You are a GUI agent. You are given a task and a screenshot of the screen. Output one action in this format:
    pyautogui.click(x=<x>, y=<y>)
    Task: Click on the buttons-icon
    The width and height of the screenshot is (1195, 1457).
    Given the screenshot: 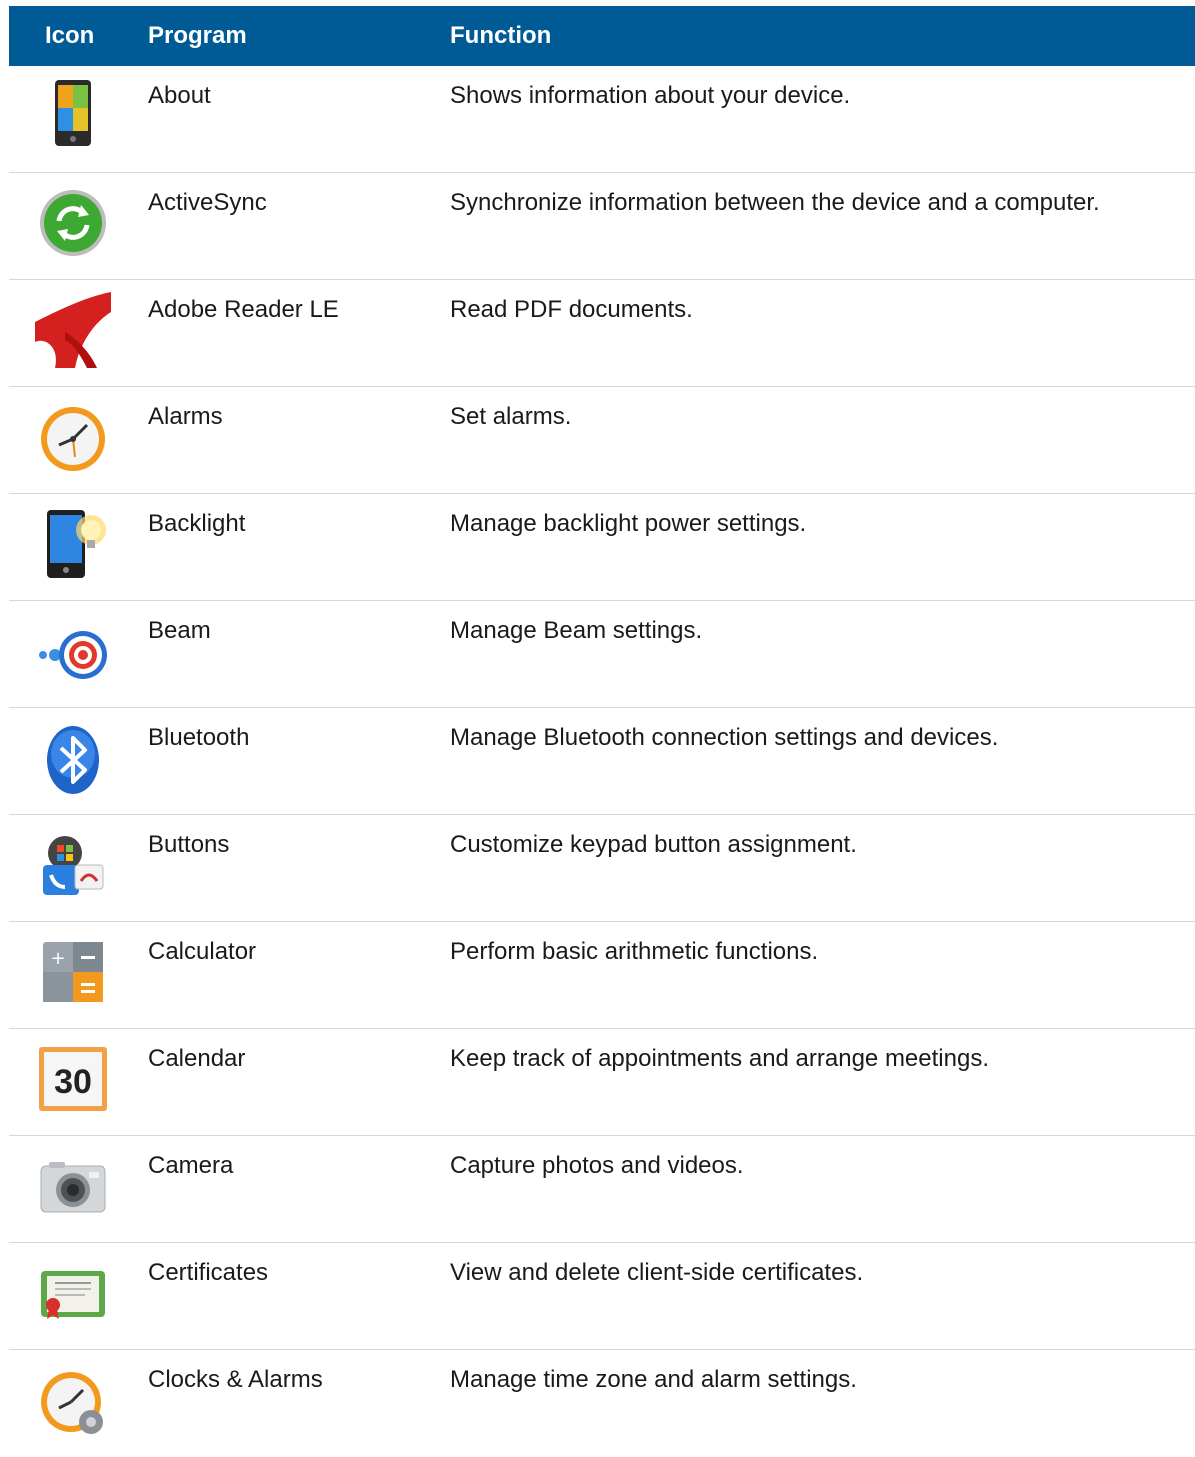 What is the action you would take?
    pyautogui.click(x=73, y=865)
    